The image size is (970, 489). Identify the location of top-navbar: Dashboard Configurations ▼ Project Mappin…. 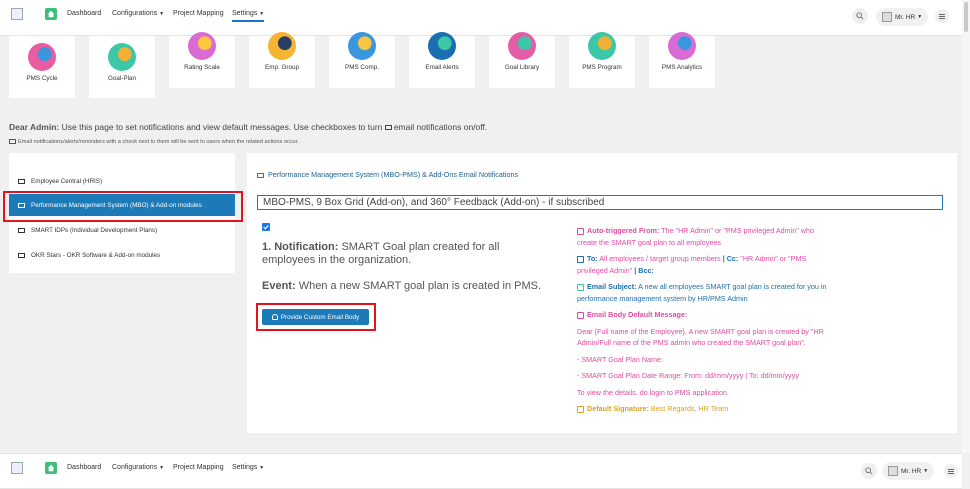
(481, 18).